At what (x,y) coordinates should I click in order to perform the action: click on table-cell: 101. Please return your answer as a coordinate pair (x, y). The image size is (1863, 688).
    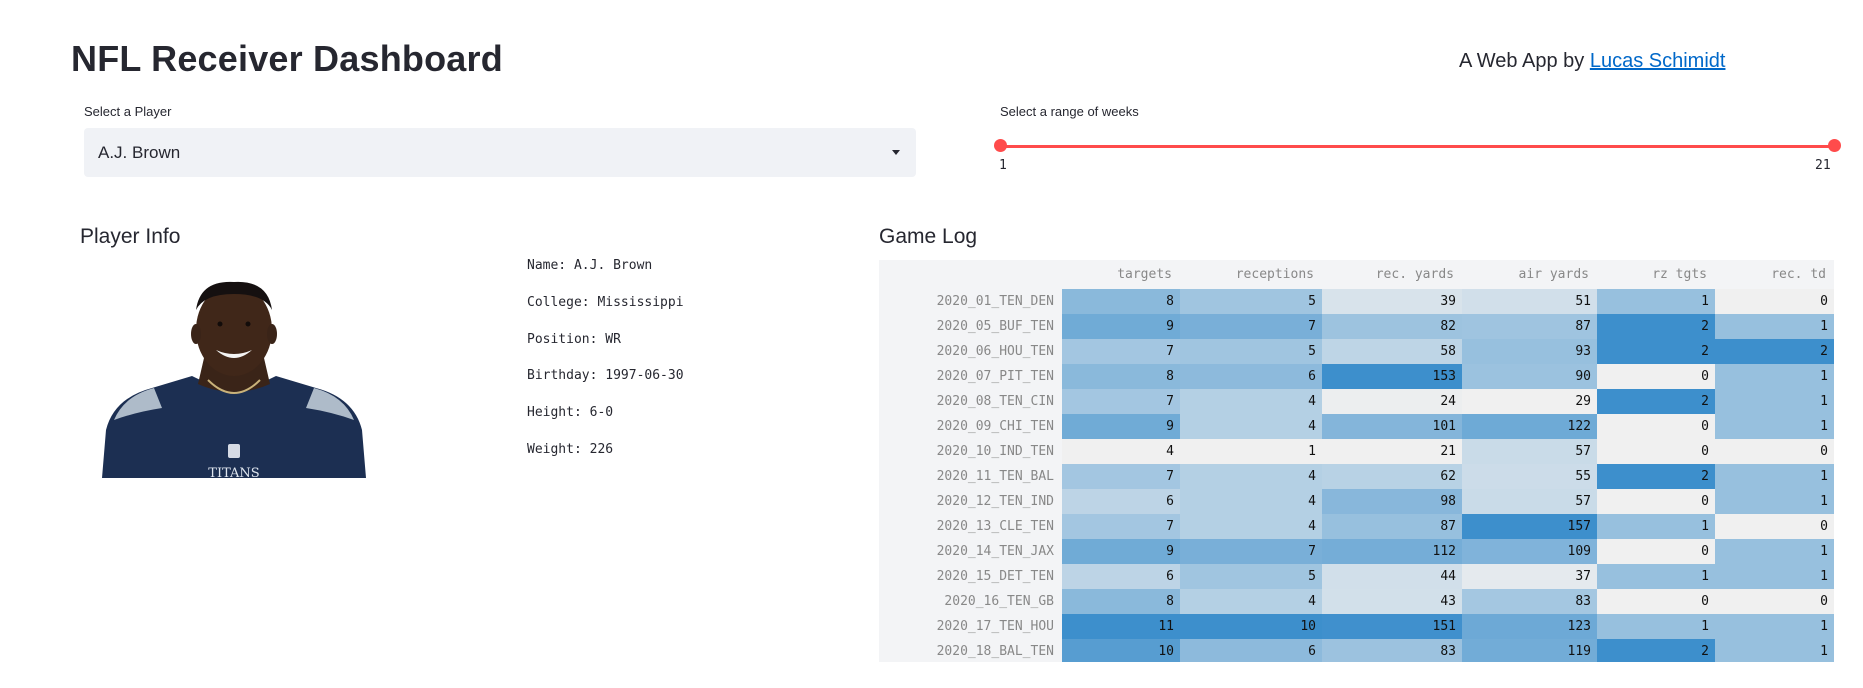
    Looking at the image, I should click on (1392, 426).